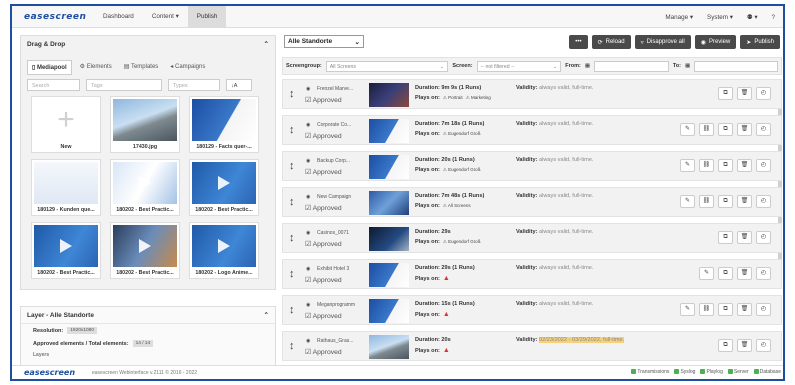 The image size is (795, 385). Describe the element at coordinates (631, 66) in the screenshot. I see `from-date-input` at that location.